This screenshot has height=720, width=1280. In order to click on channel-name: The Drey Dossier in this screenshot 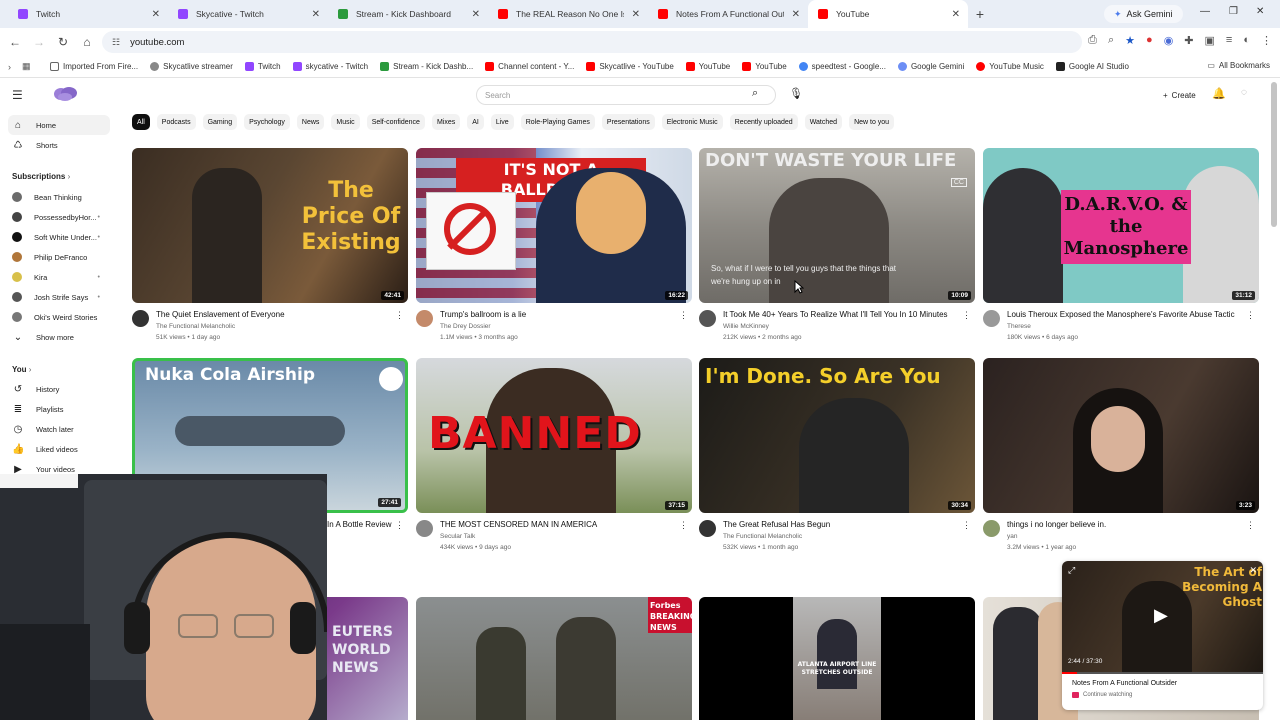, I will do `click(465, 326)`.